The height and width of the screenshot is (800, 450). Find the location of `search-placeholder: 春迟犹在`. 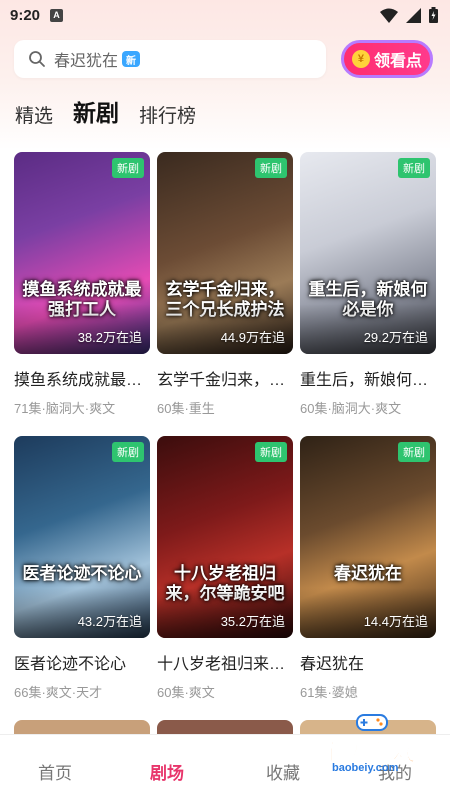

search-placeholder: 春迟犹在 is located at coordinates (86, 61).